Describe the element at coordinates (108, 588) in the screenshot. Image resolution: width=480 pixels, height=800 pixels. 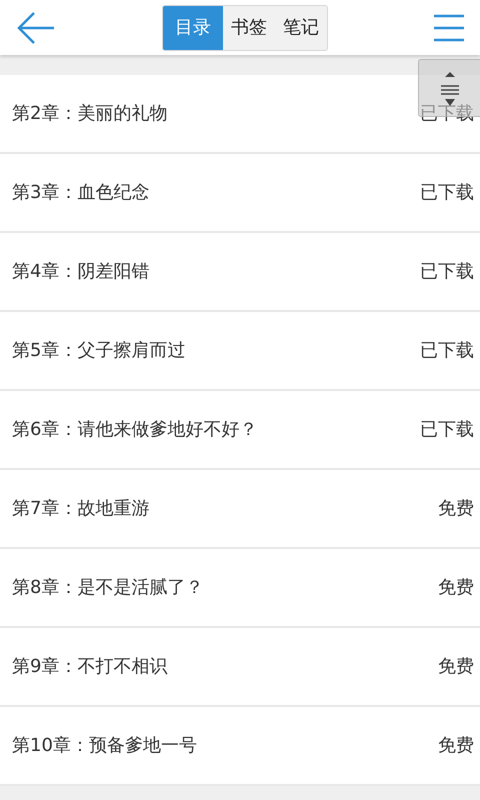
I see `chapter-title: 第8章：是不是活腻了？` at that location.